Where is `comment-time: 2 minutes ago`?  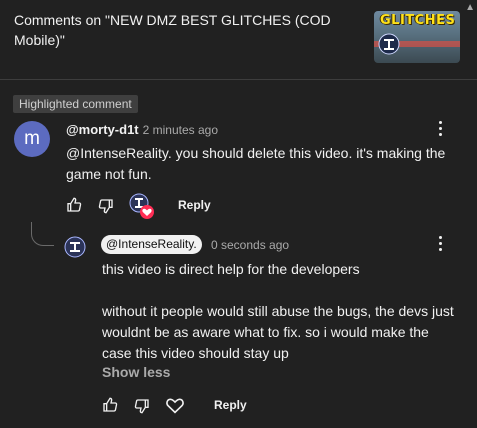
comment-time: 2 minutes ago is located at coordinates (180, 130).